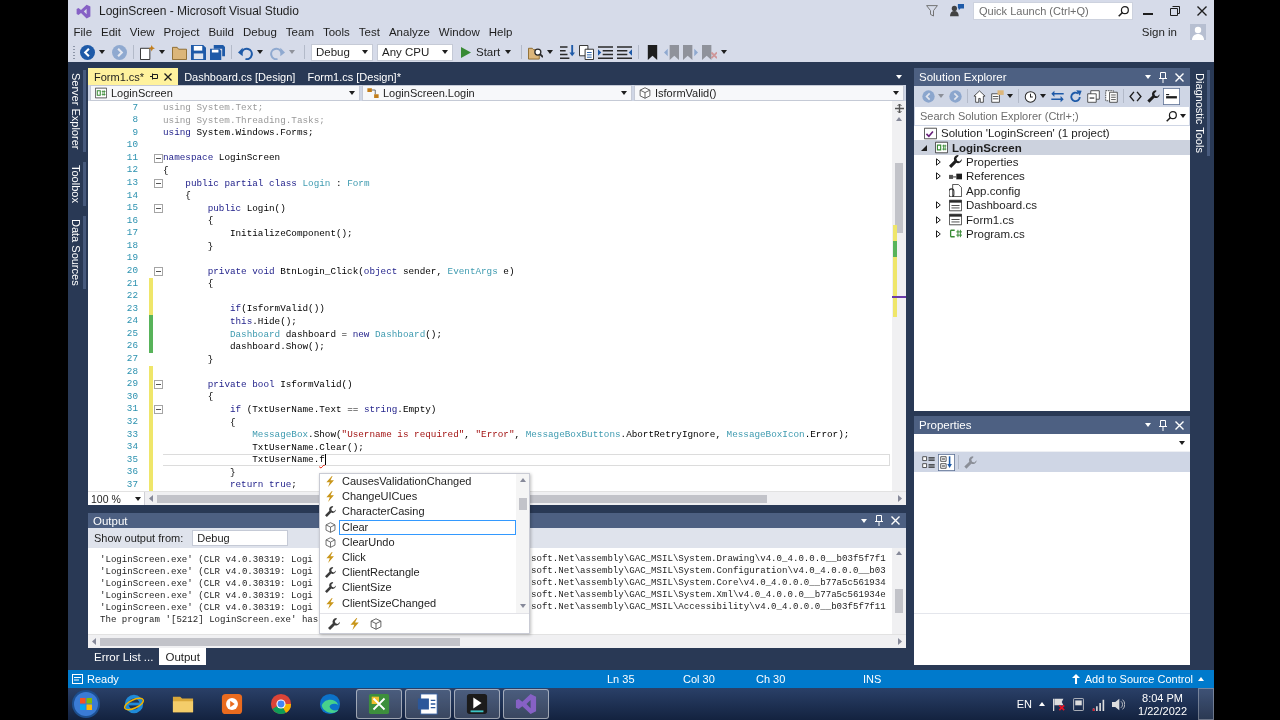 This screenshot has width=1280, height=720. Describe the element at coordinates (427, 588) in the screenshot. I see `completion-item: ClientSize` at that location.